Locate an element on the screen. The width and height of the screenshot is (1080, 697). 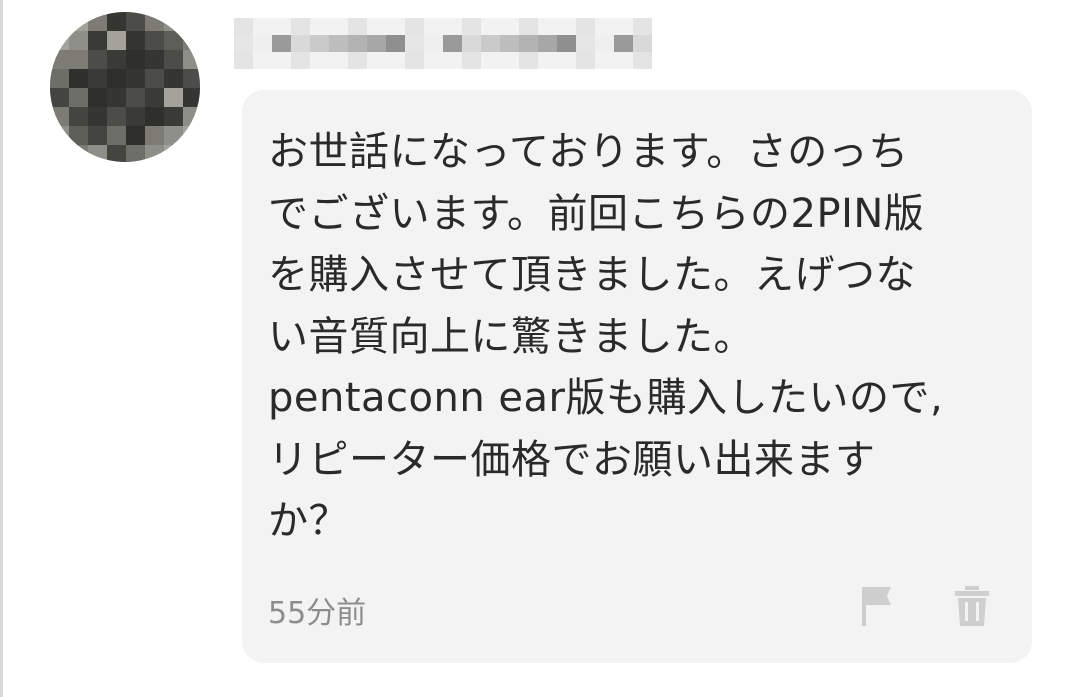
flag-icon is located at coordinates (876, 606).